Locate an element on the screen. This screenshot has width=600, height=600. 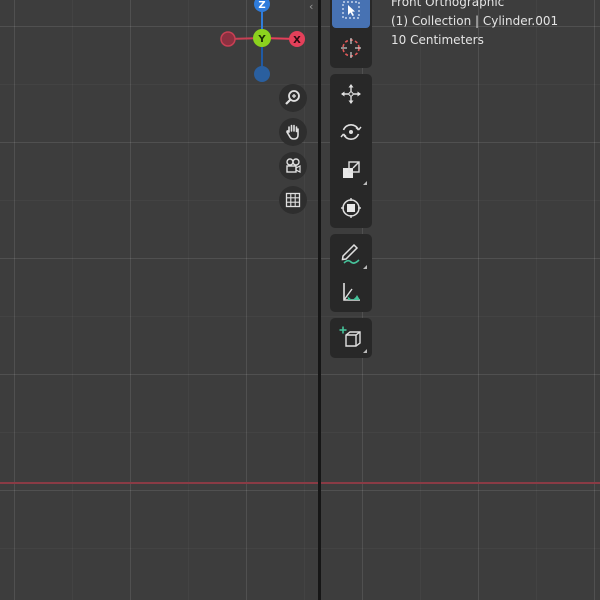
scale-line: 10 Centimeters is located at coordinates (437, 40).